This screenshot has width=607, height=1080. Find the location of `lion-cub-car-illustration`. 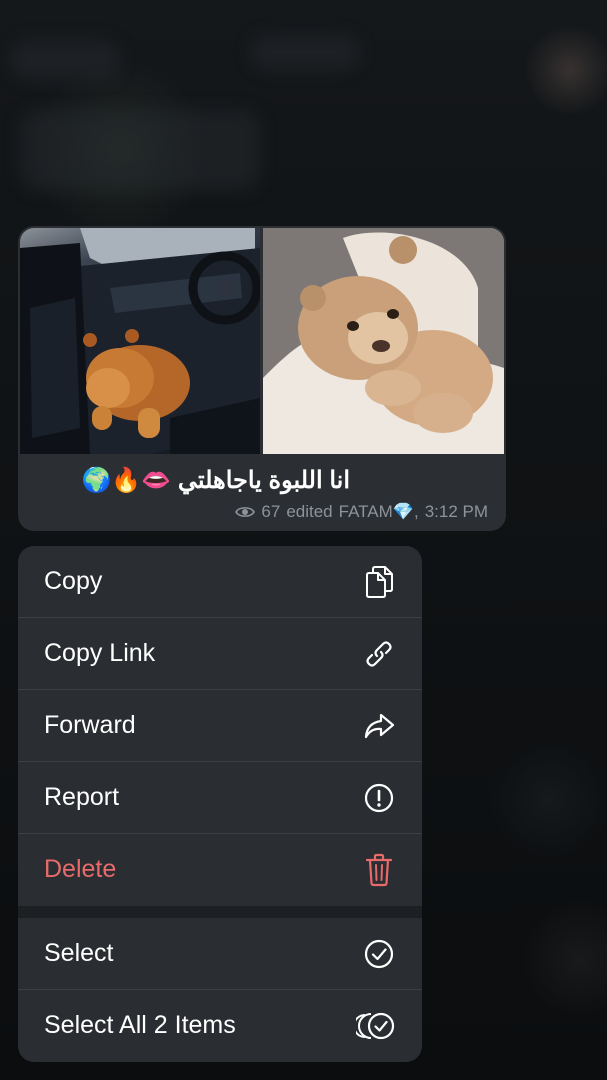

lion-cub-car-illustration is located at coordinates (140, 341).